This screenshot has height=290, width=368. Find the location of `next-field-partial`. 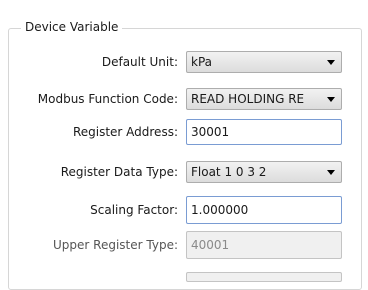

next-field-partial is located at coordinates (264, 277).